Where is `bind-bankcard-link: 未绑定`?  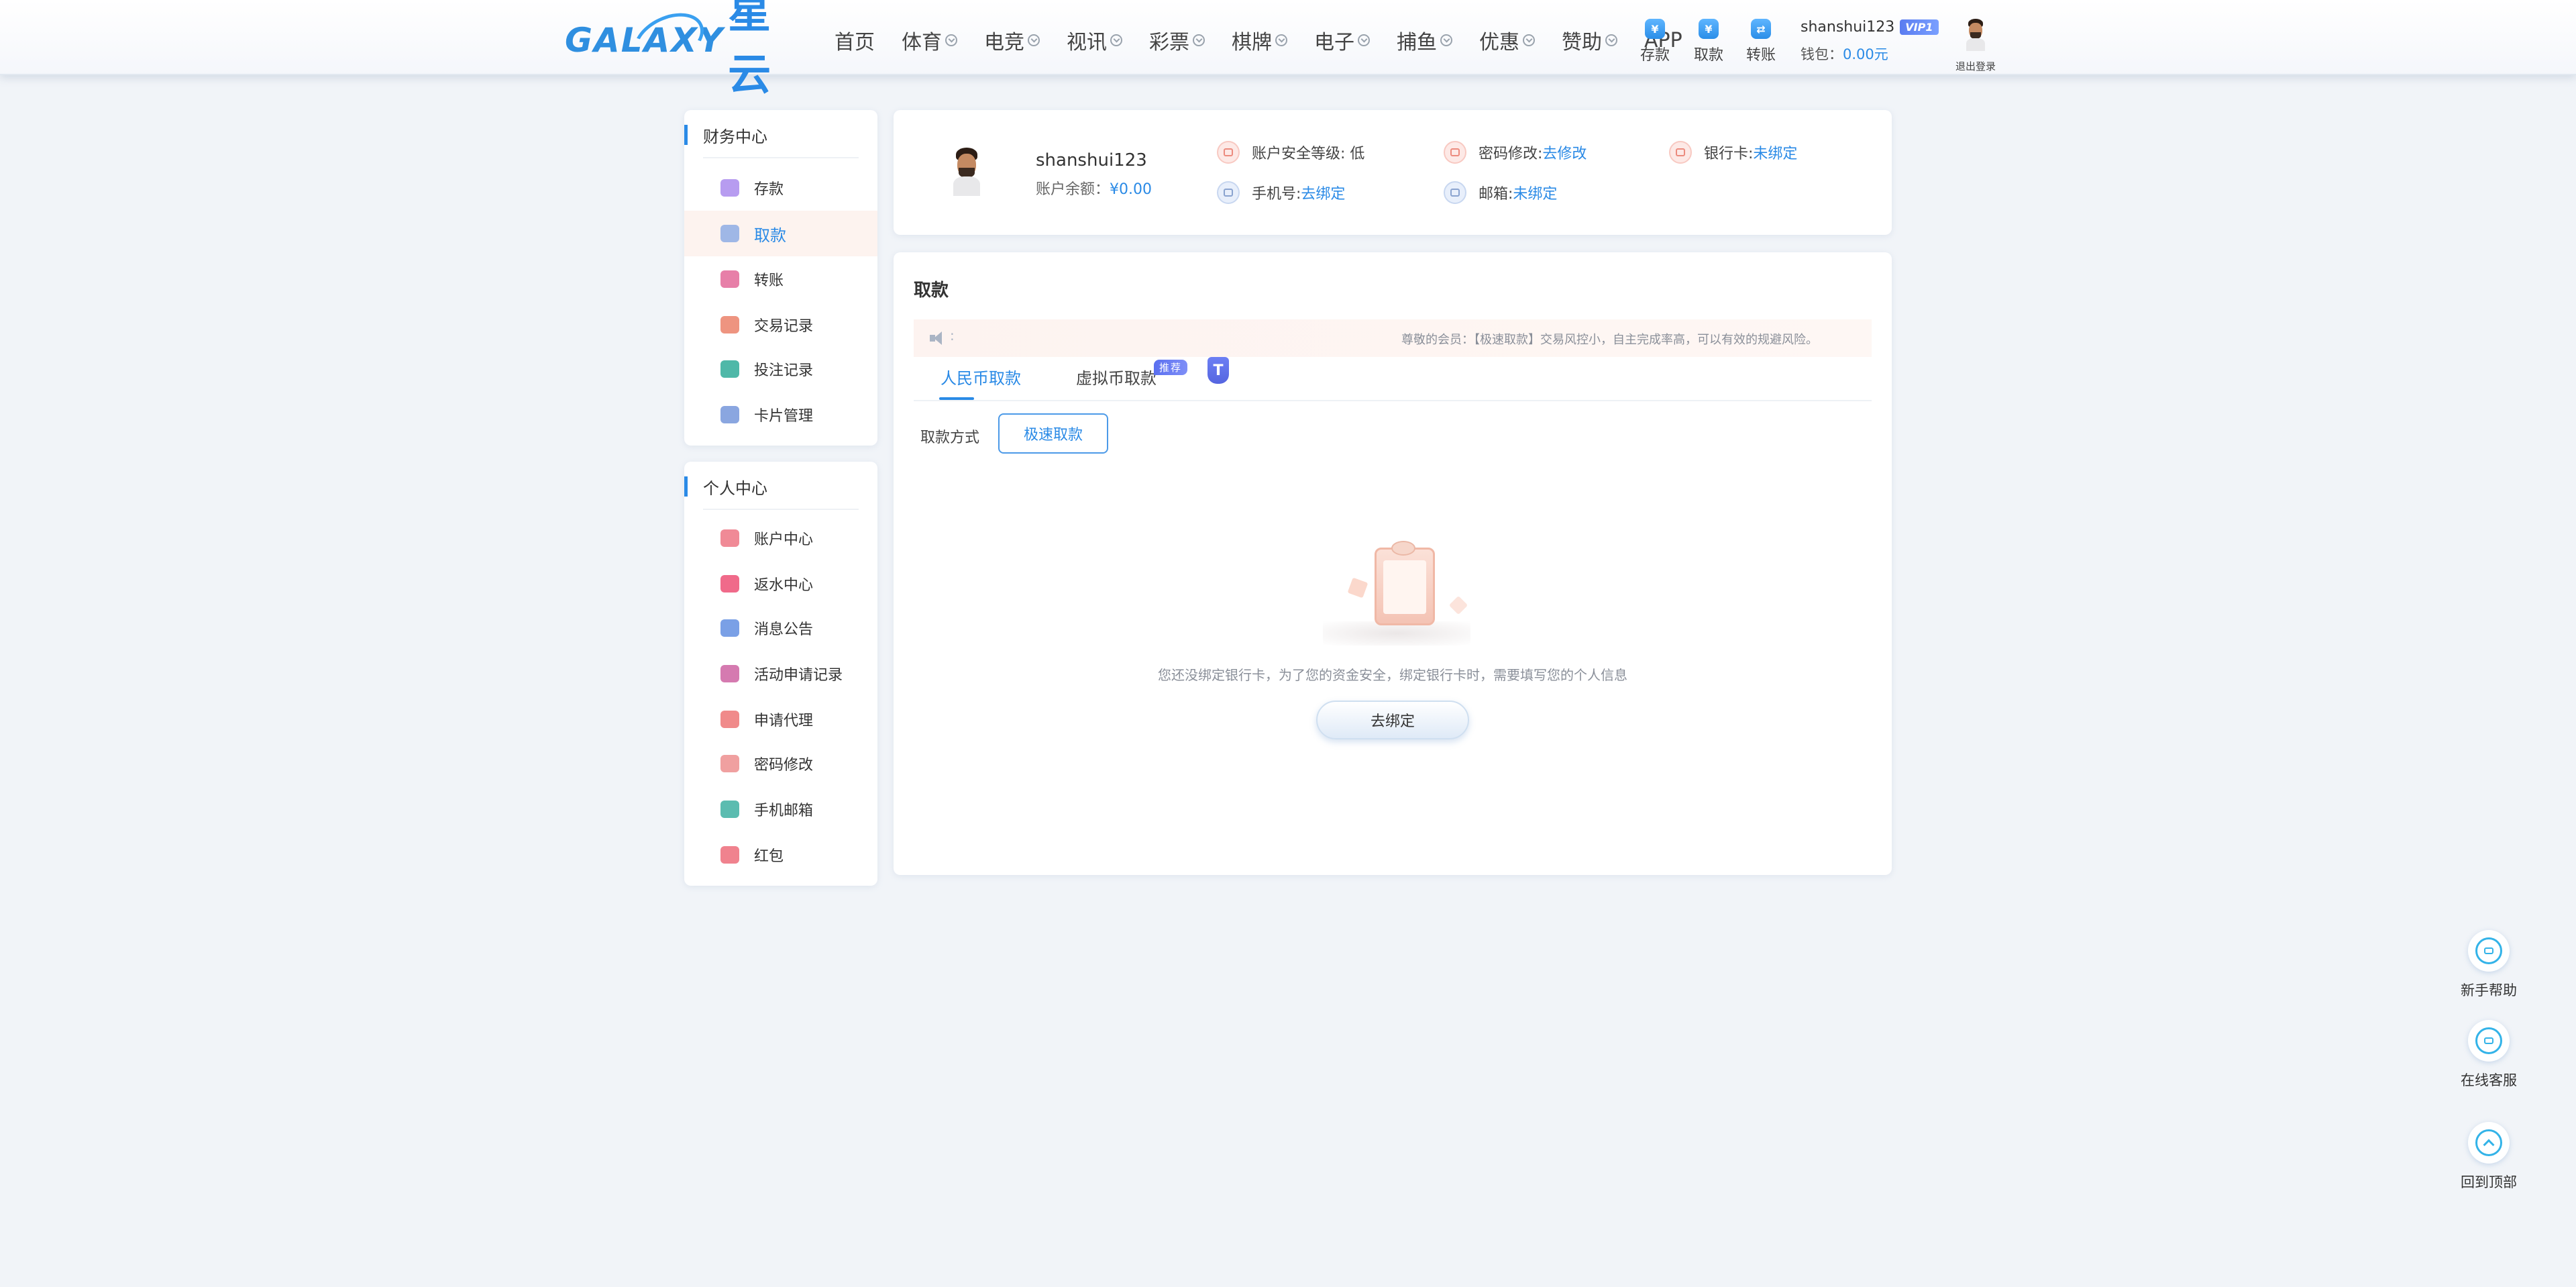 bind-bankcard-link: 未绑定 is located at coordinates (1775, 152).